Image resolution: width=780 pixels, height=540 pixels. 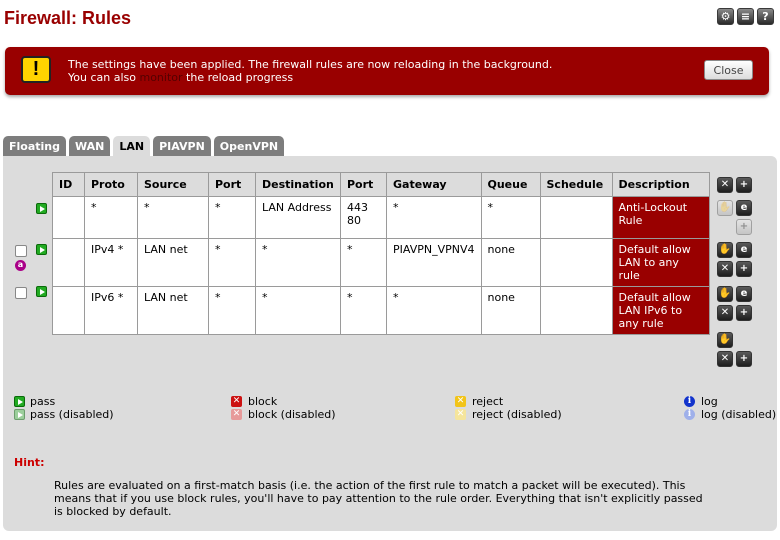 I want to click on help-icon: ?, so click(x=765, y=16).